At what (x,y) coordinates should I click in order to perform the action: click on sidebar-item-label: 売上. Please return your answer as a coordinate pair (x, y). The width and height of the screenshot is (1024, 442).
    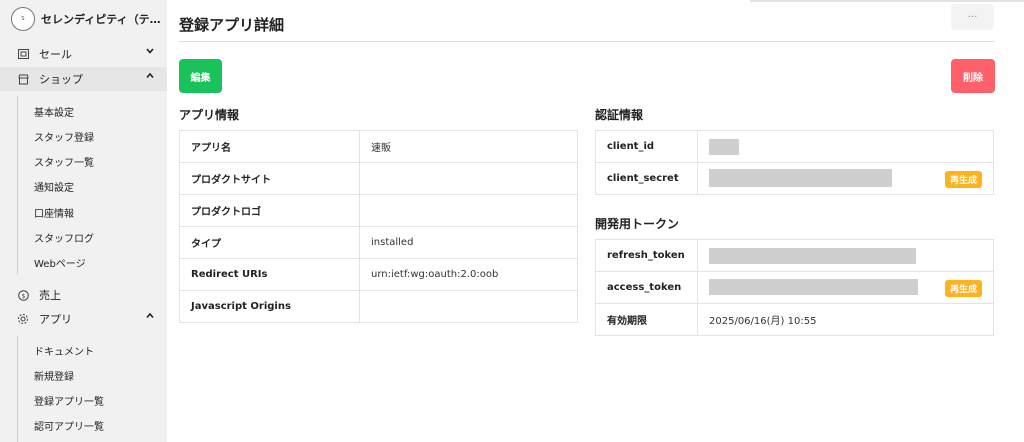
    Looking at the image, I should click on (50, 295).